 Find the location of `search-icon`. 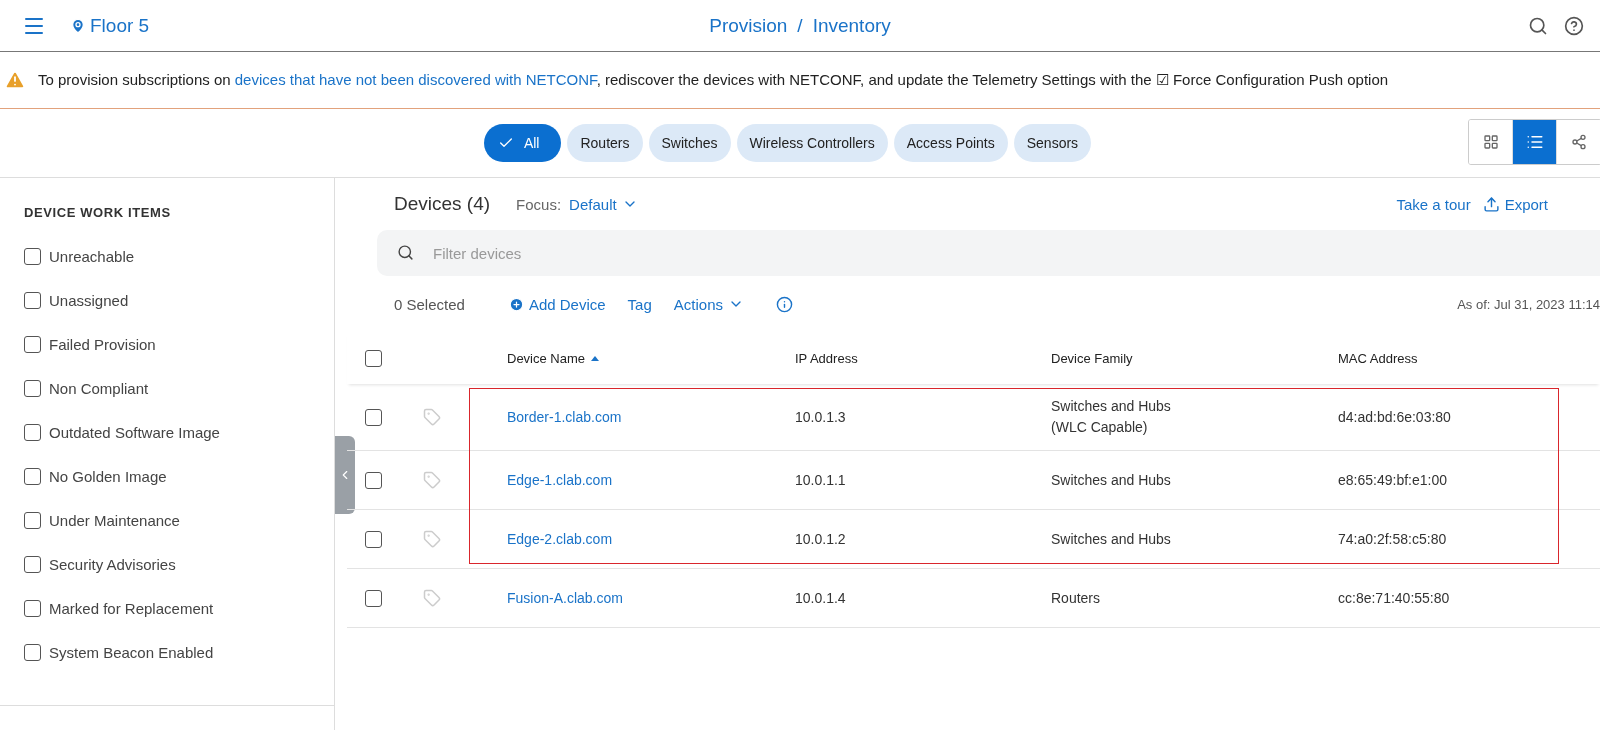

search-icon is located at coordinates (405, 252).